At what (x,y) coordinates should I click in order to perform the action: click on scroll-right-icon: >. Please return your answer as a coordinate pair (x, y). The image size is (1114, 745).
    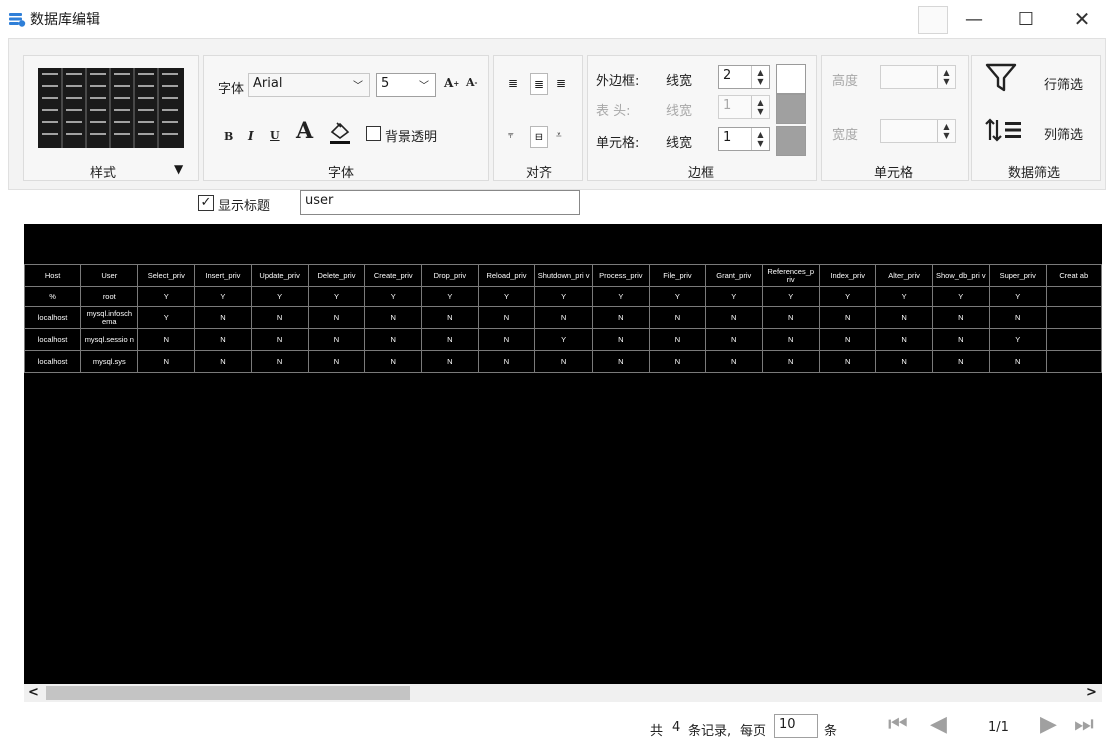
    Looking at the image, I should click on (1091, 692).